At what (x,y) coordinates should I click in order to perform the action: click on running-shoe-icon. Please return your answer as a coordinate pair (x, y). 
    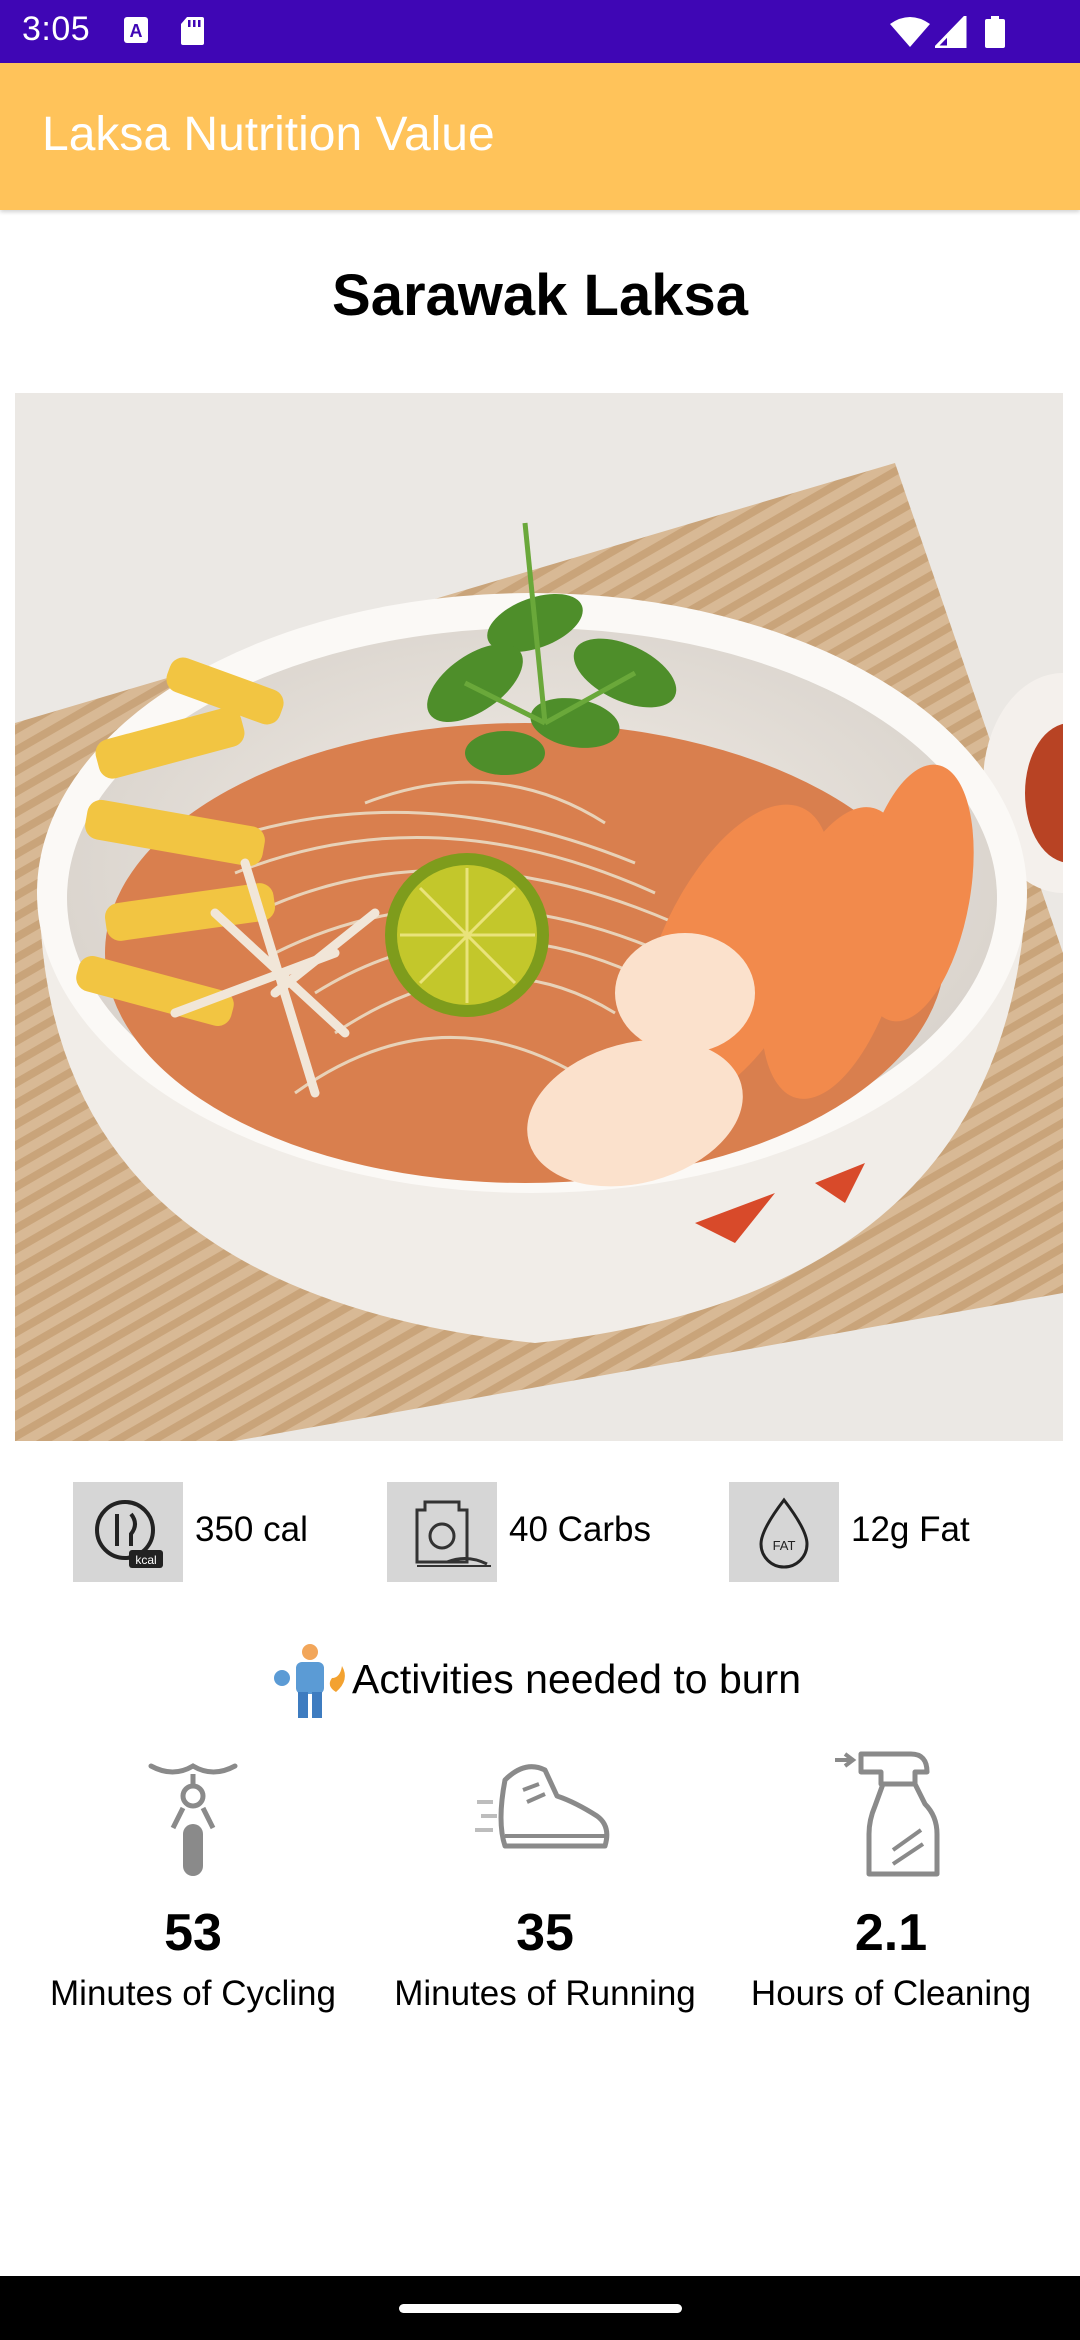
    Looking at the image, I should click on (542, 1806).